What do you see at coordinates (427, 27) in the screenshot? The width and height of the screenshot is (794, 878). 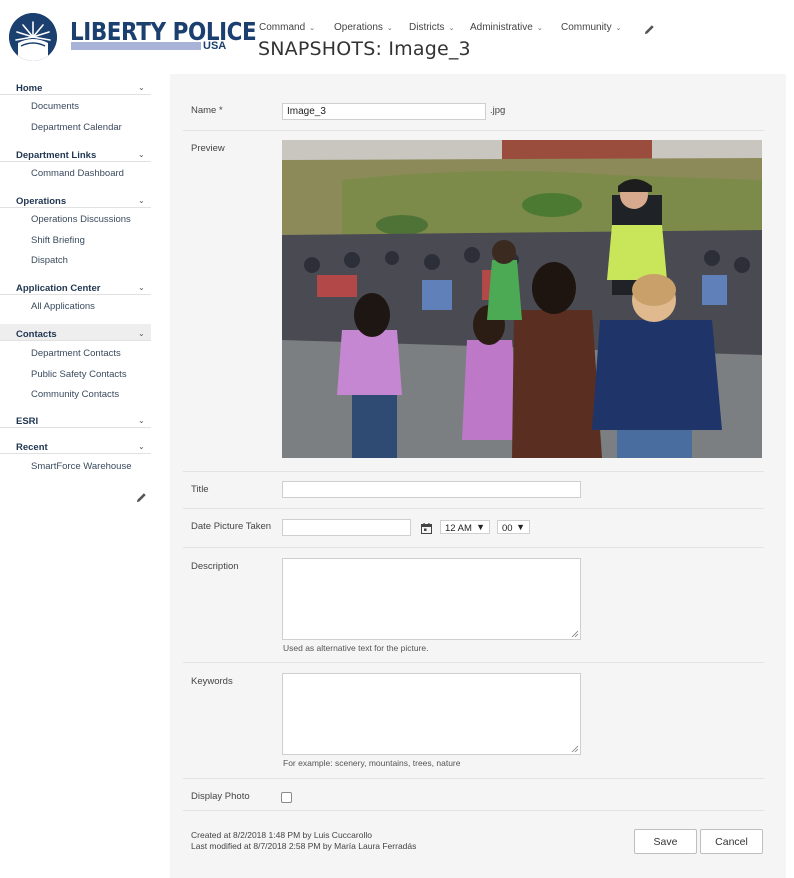 I see `topnav-label: Districts` at bounding box center [427, 27].